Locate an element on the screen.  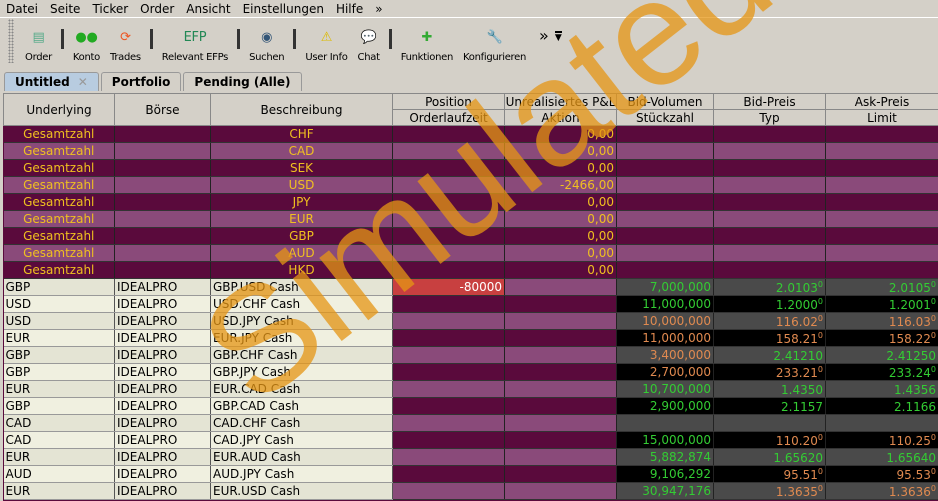
description-cell: EUR.USD Cash is located at coordinates (301, 491).